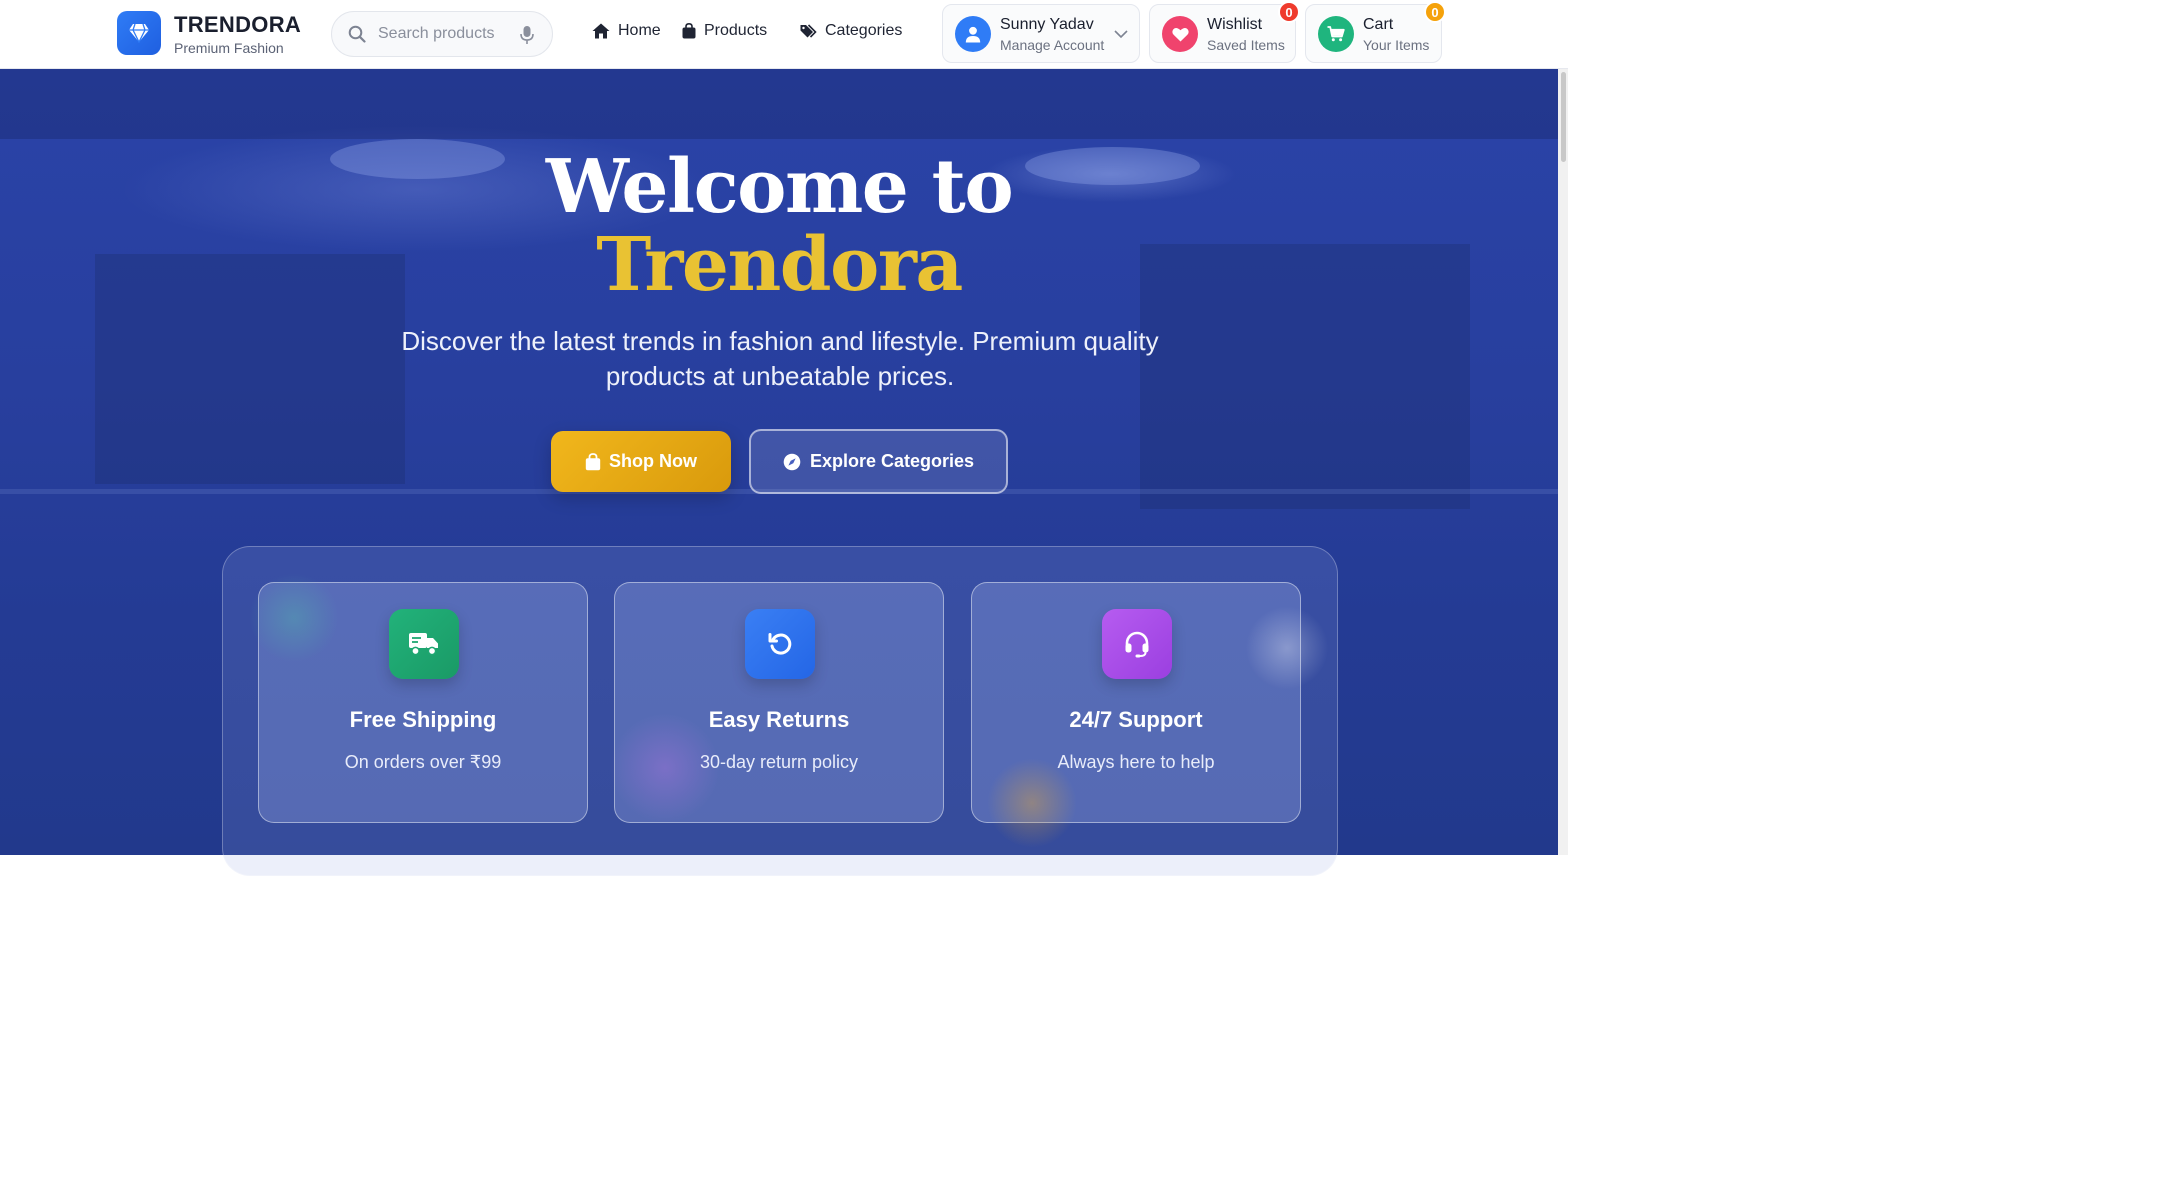 The image size is (2159, 1177). I want to click on nav-categories: Categories, so click(851, 31).